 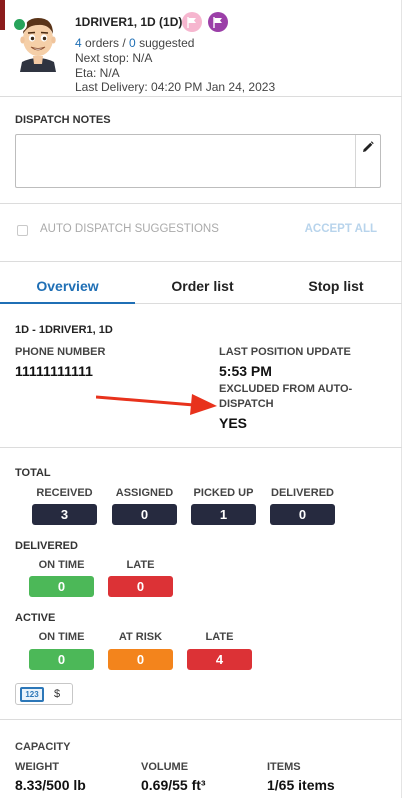 What do you see at coordinates (46, 546) in the screenshot?
I see `delivered-label: DELIVERED` at bounding box center [46, 546].